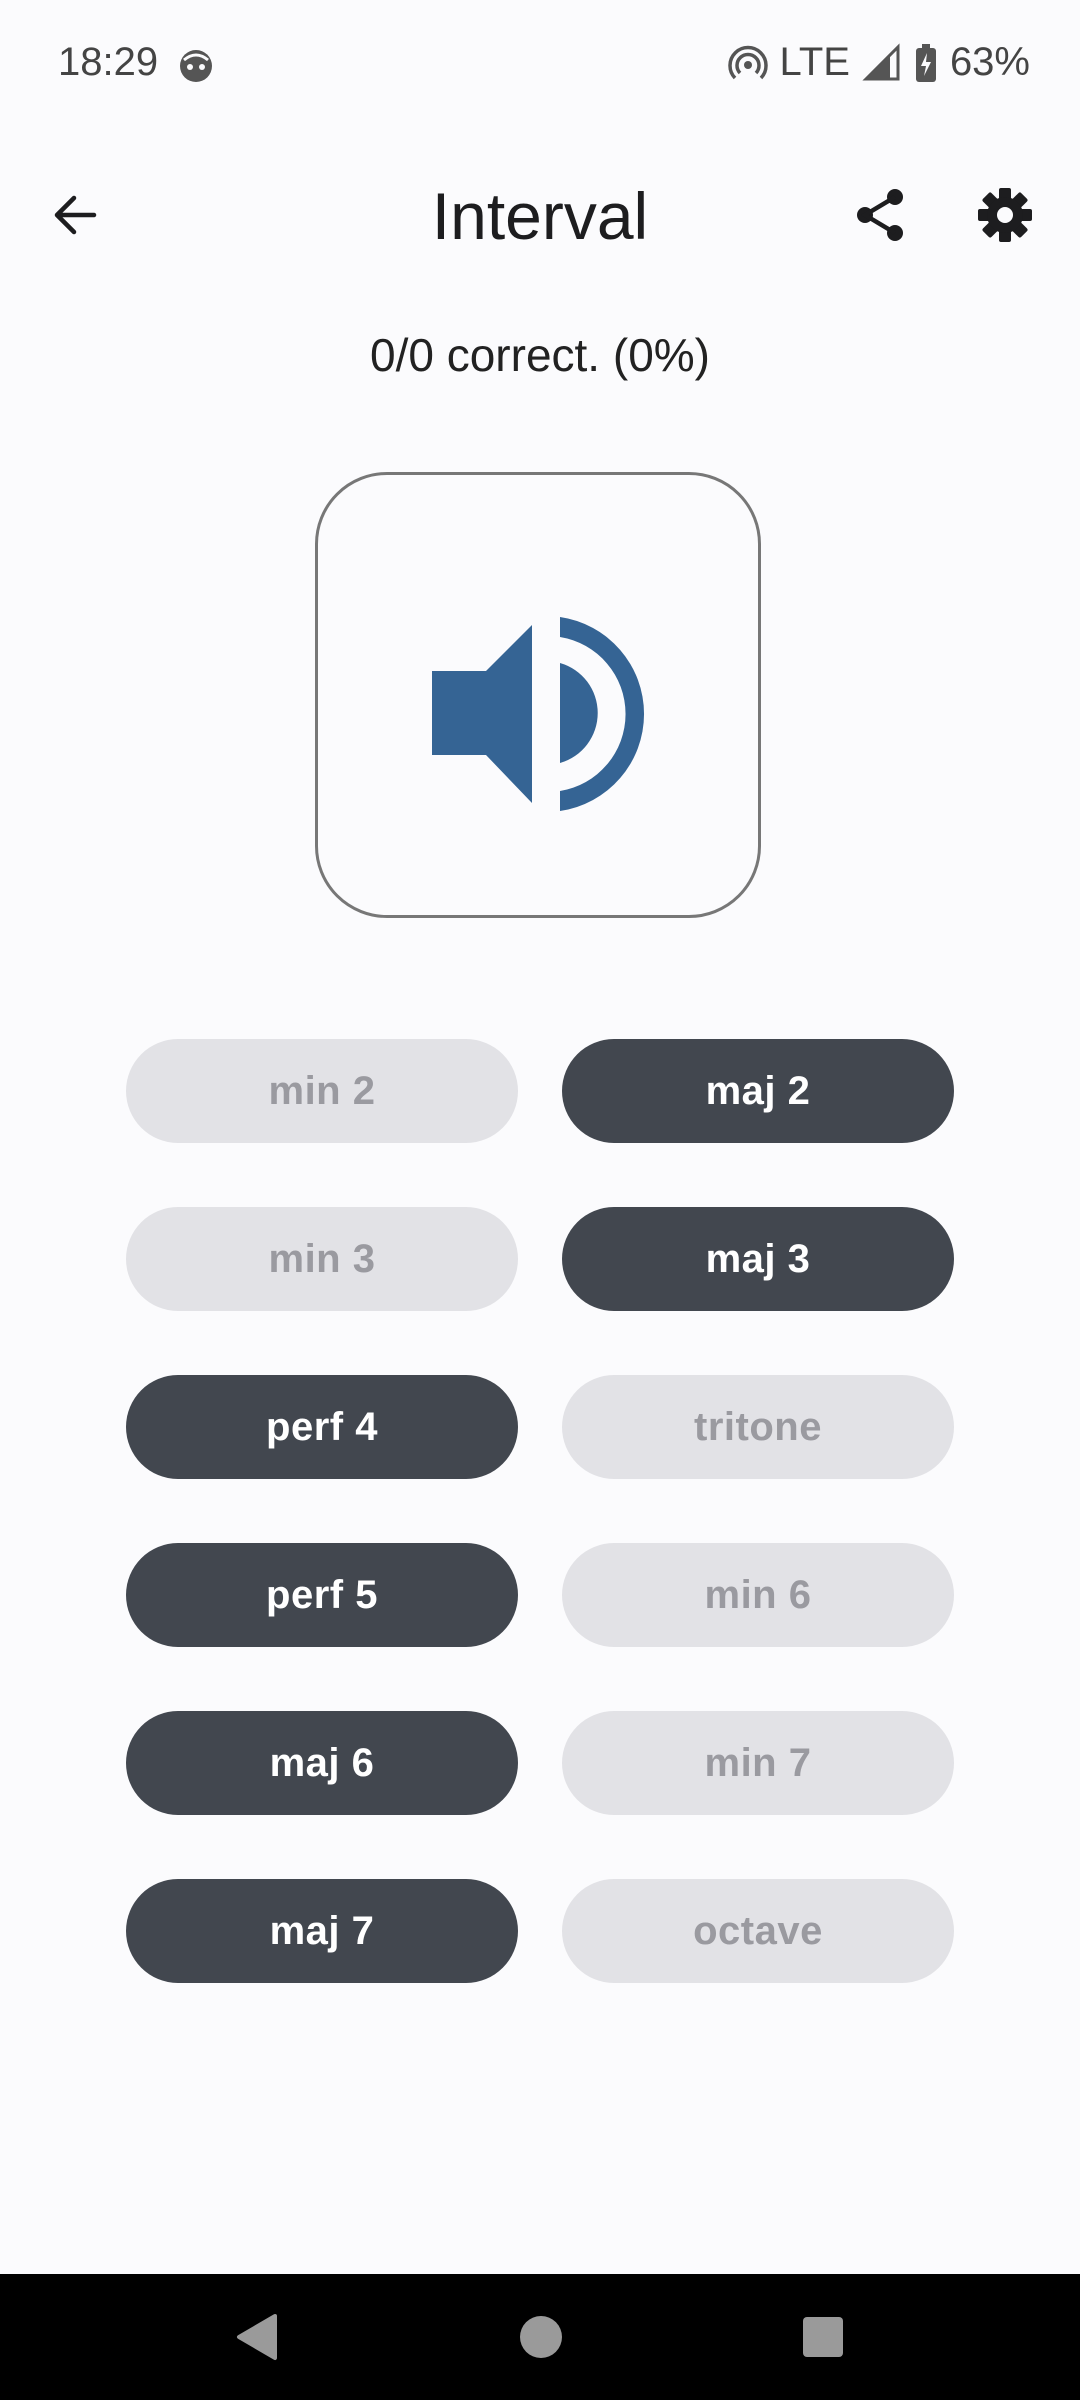 This screenshot has height=2400, width=1080. I want to click on answer-button-perf-5: perf 5, so click(322, 1595).